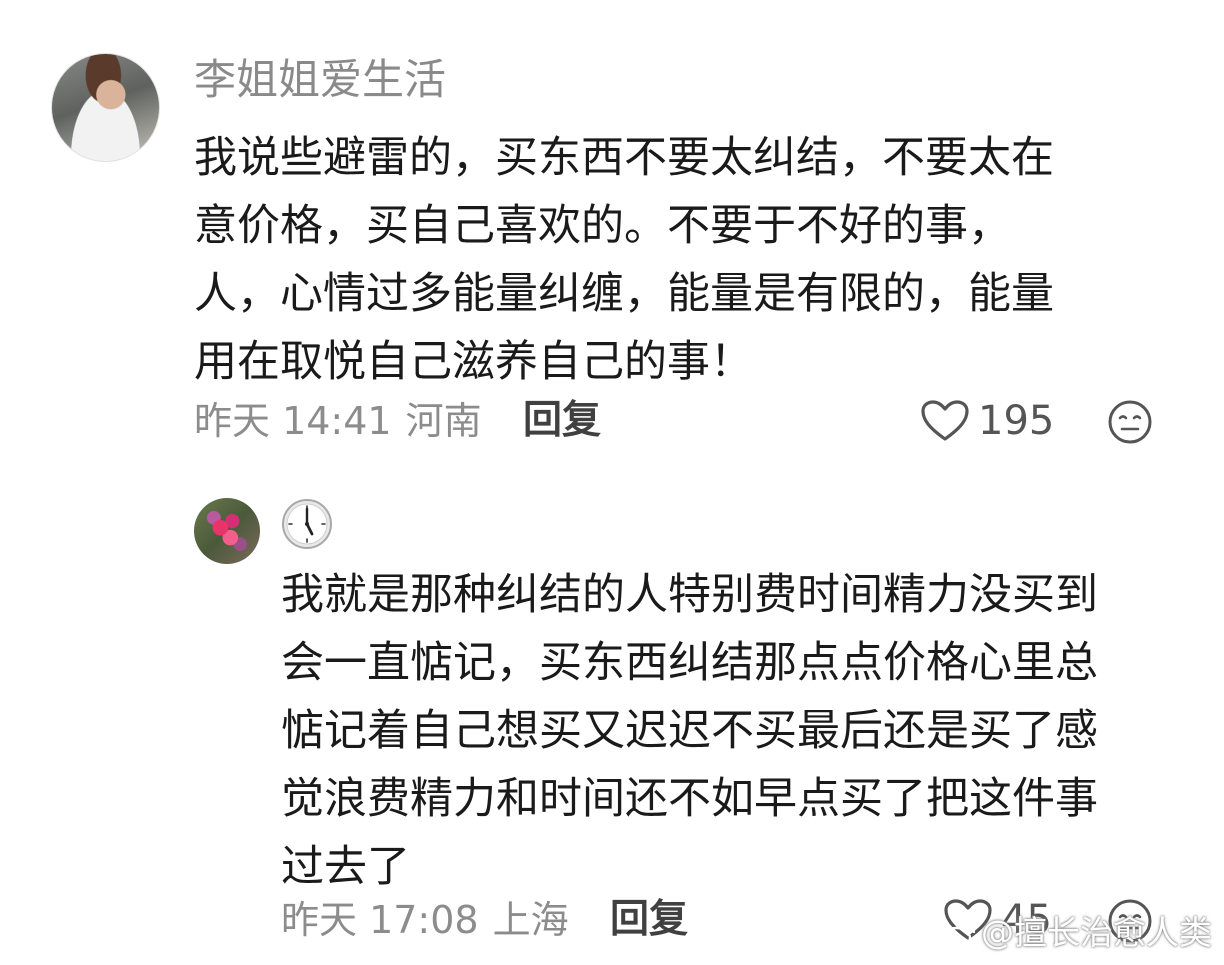 This screenshot has height=965, width=1224. Describe the element at coordinates (689, 731) in the screenshot. I see `reply-line: 惦记着自己想买又迟迟不买最后还是买了感` at that location.